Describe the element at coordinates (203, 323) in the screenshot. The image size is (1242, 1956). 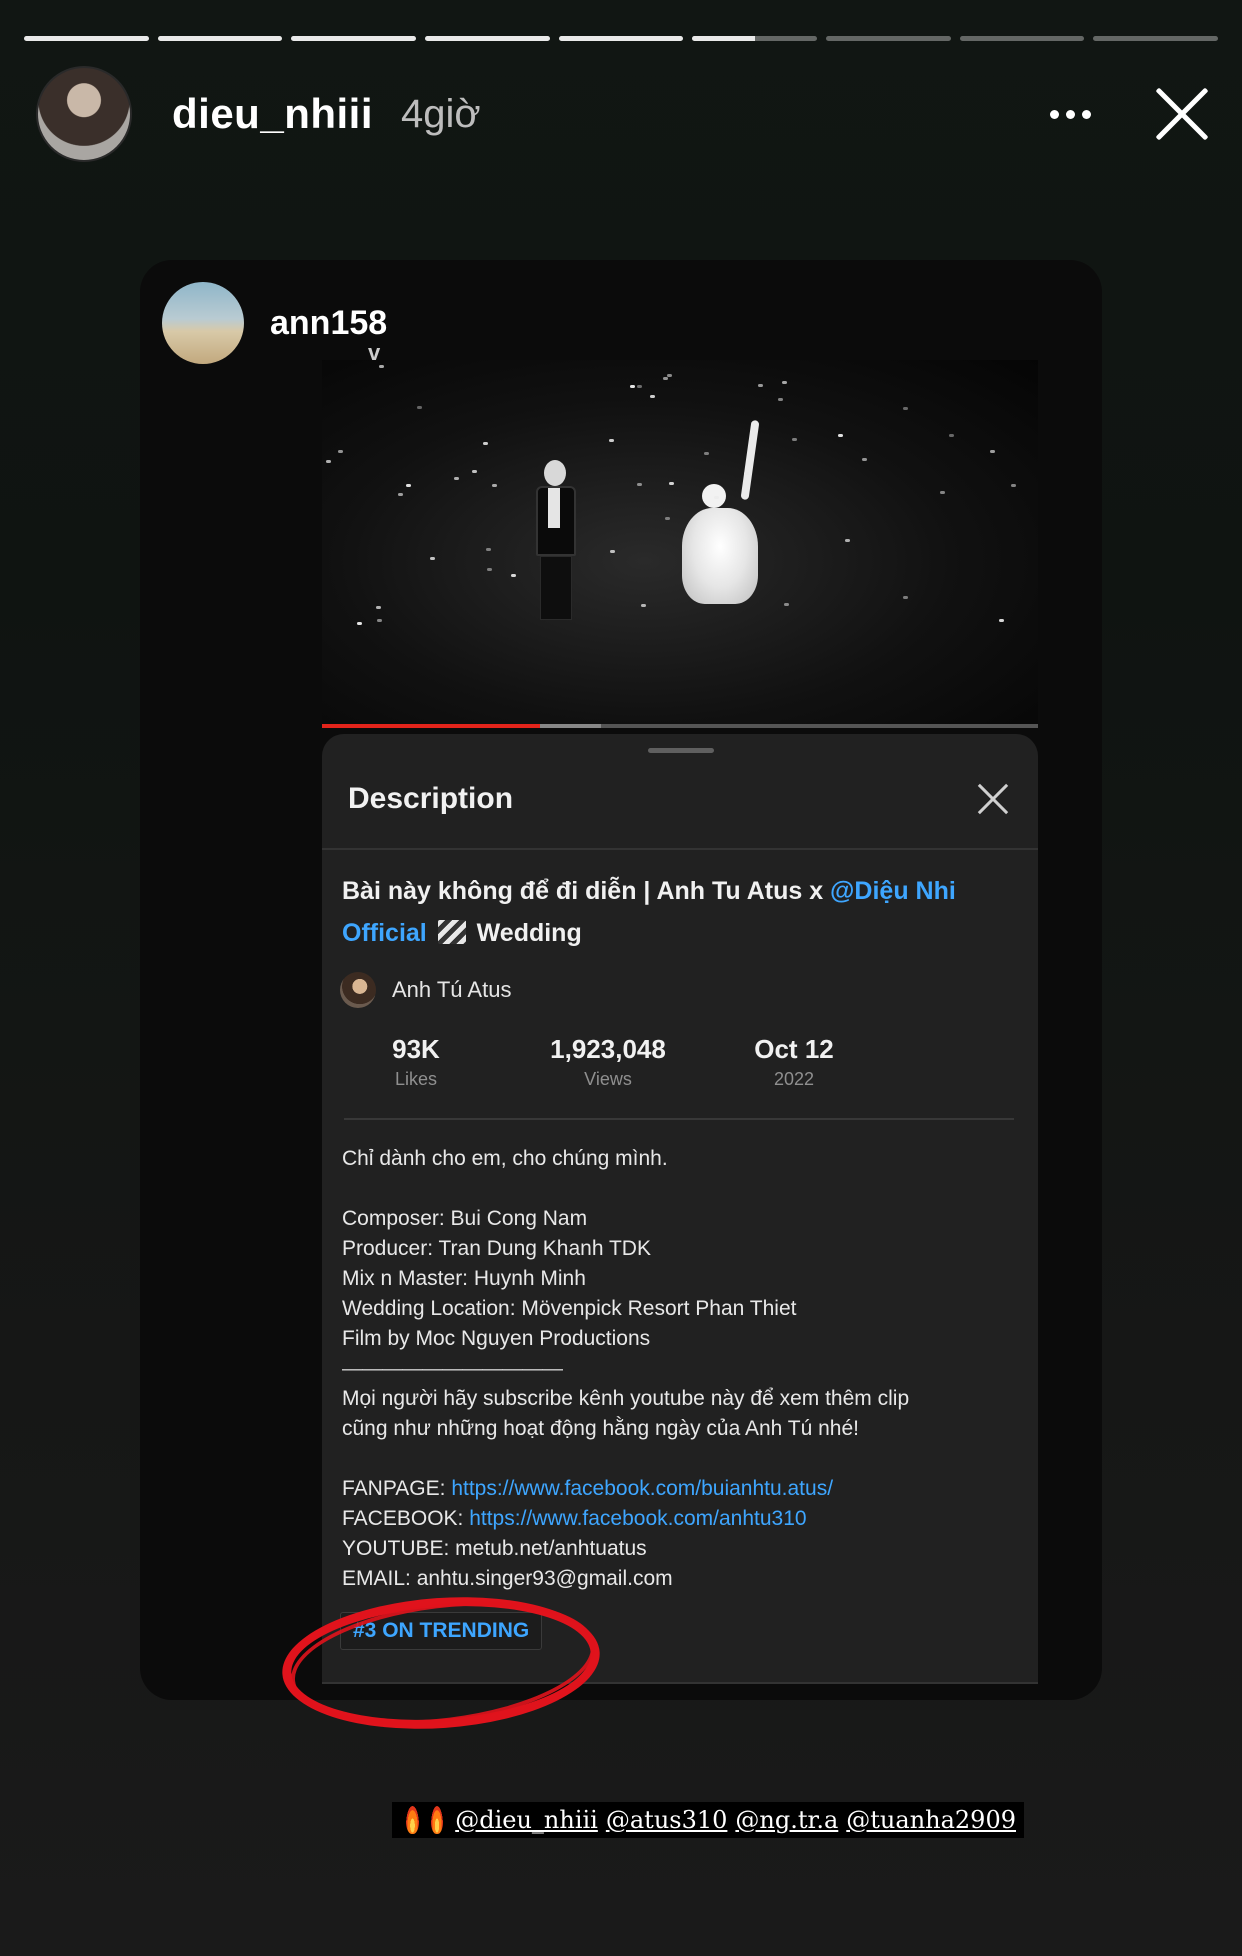
I see `shared-post-avatar` at that location.